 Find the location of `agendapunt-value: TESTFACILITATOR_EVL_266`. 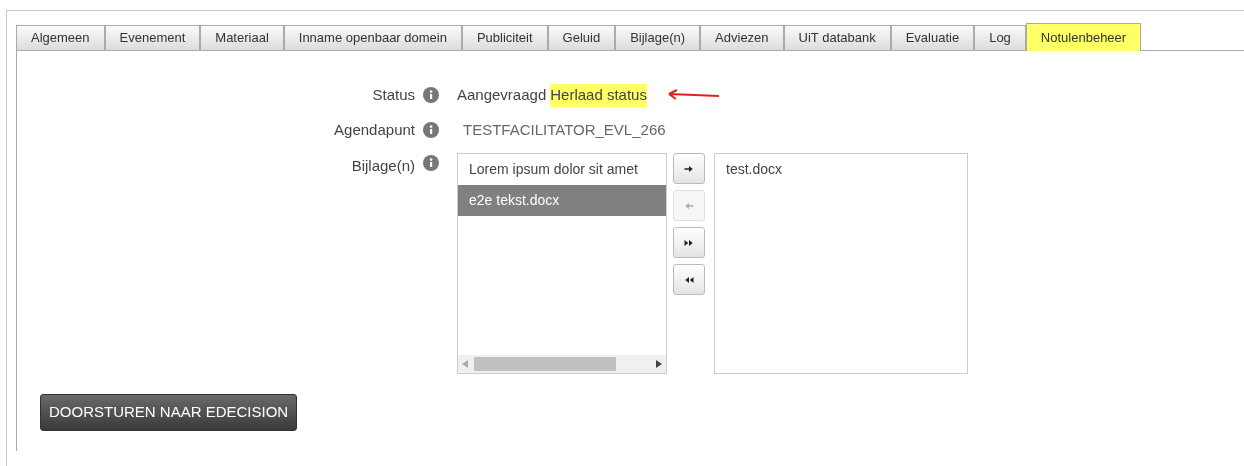

agendapunt-value: TESTFACILITATOR_EVL_266 is located at coordinates (564, 129).